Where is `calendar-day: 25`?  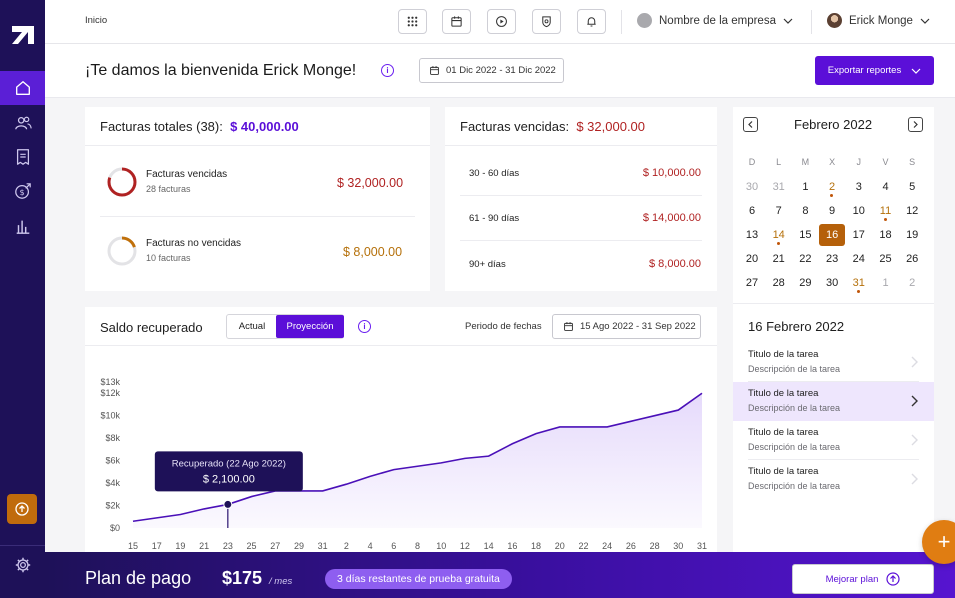 calendar-day: 25 is located at coordinates (886, 259).